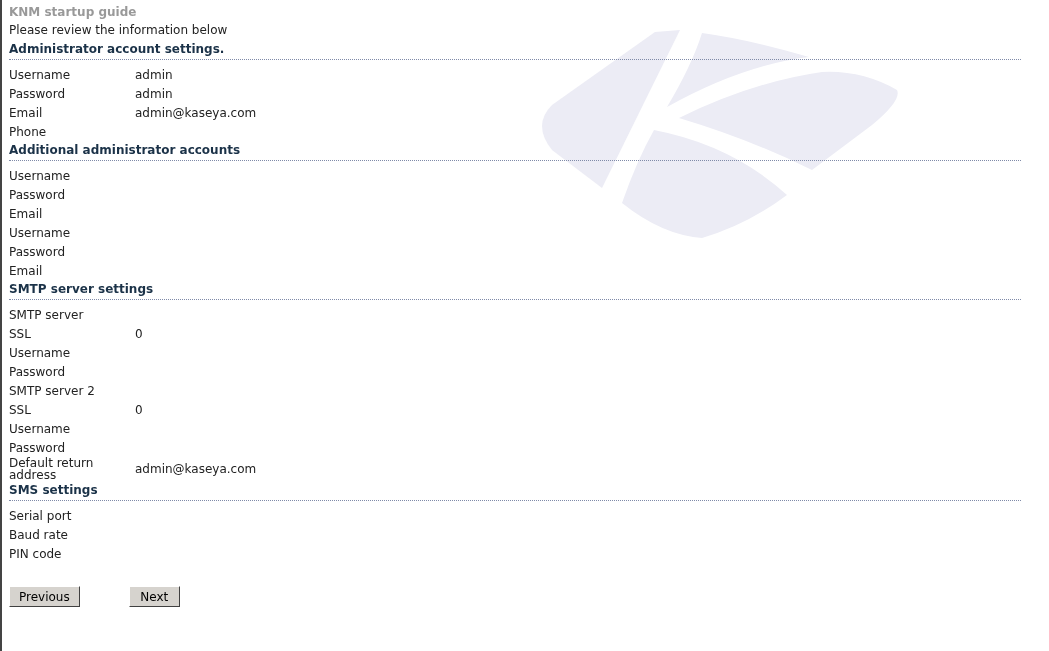 This screenshot has width=1049, height=651. What do you see at coordinates (52, 390) in the screenshot?
I see `field-label: SMTP server 2` at bounding box center [52, 390].